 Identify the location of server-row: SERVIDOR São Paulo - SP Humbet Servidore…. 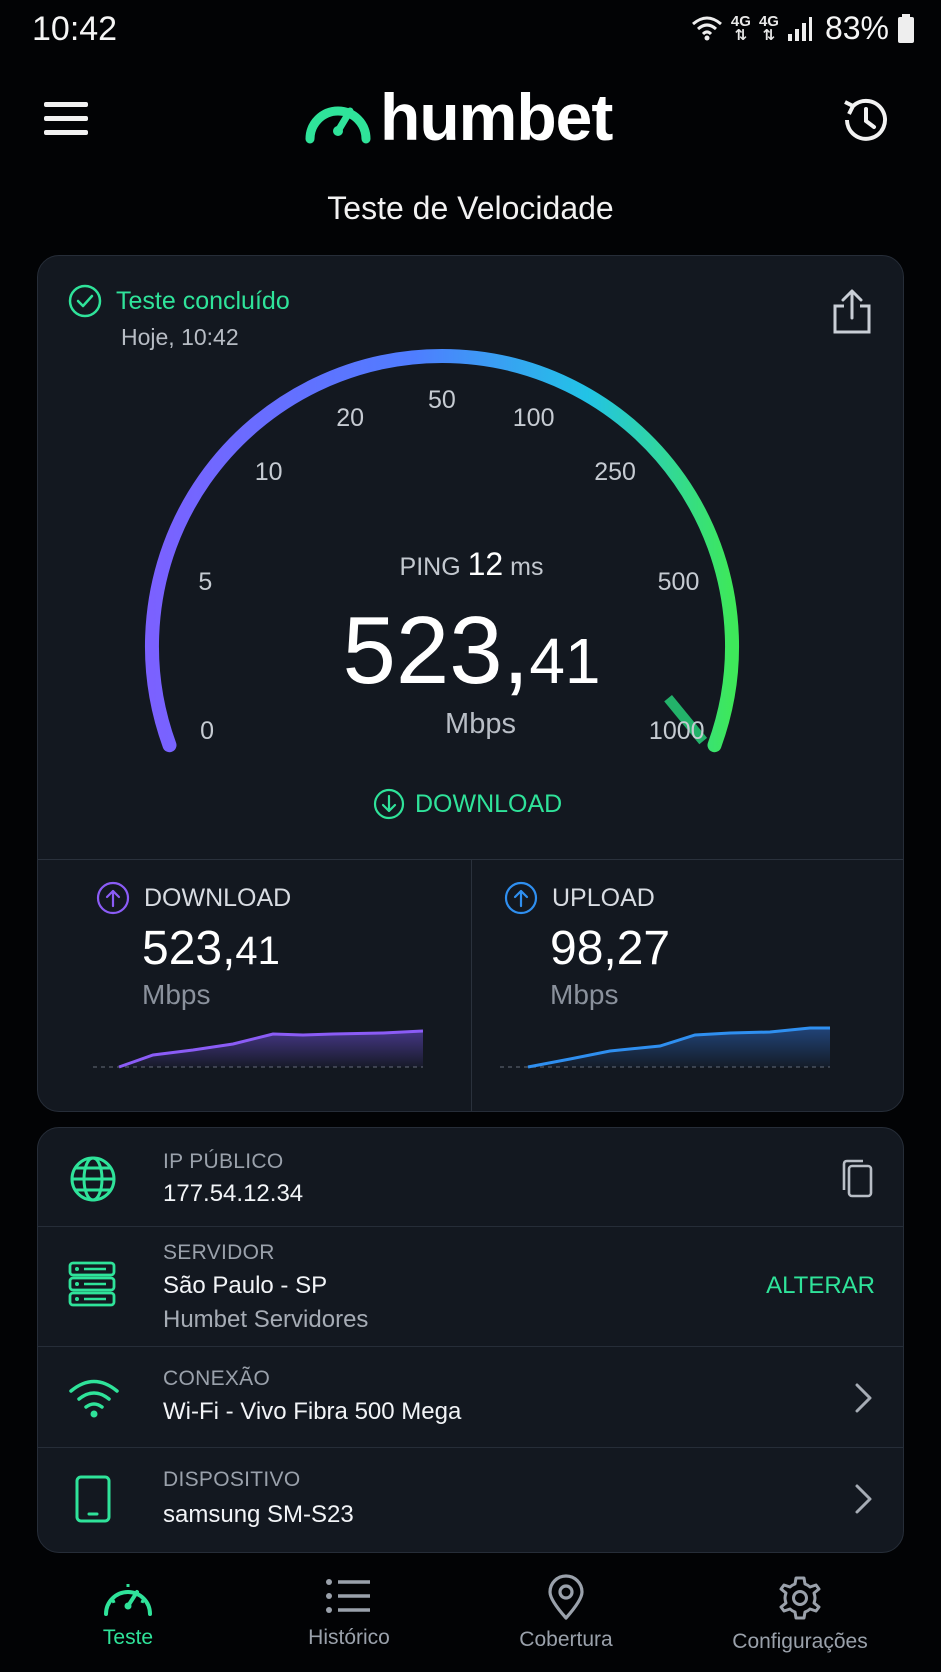
(470, 1287).